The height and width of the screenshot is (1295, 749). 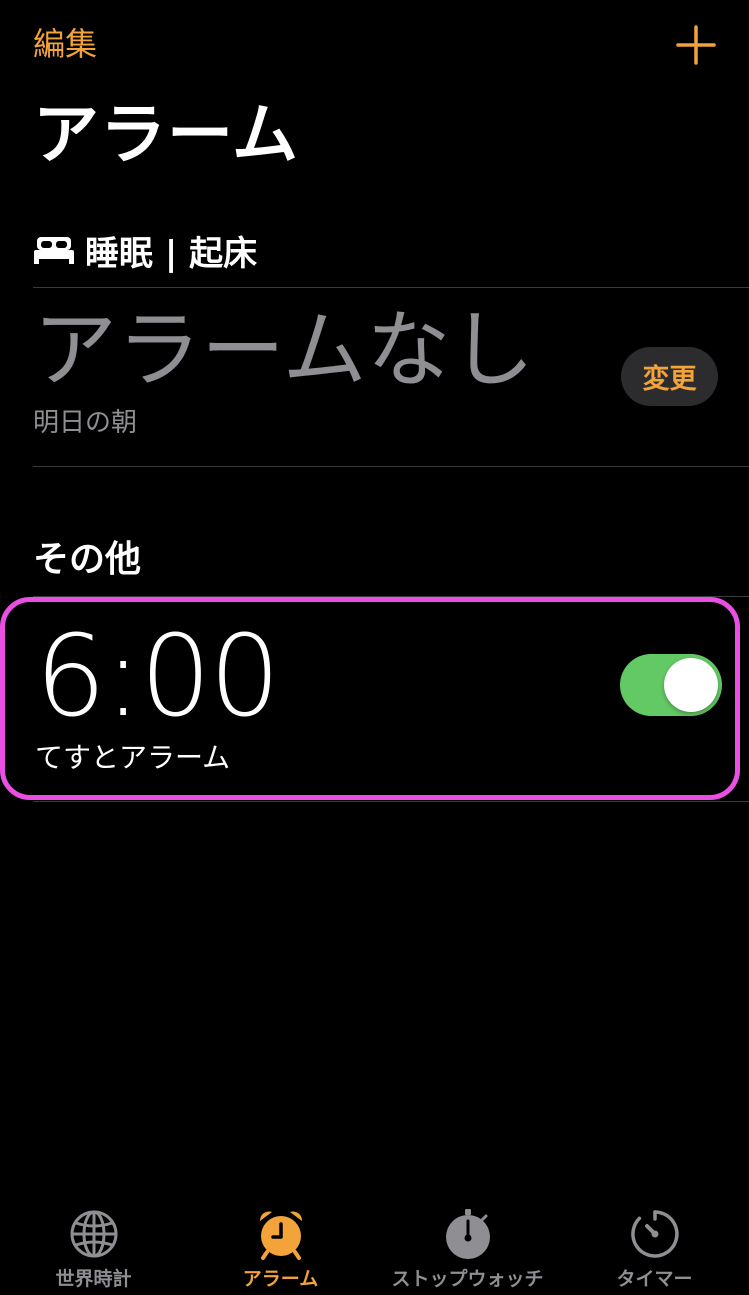 I want to click on sleep-no-alarm-text: アラームなし, so click(x=284, y=350).